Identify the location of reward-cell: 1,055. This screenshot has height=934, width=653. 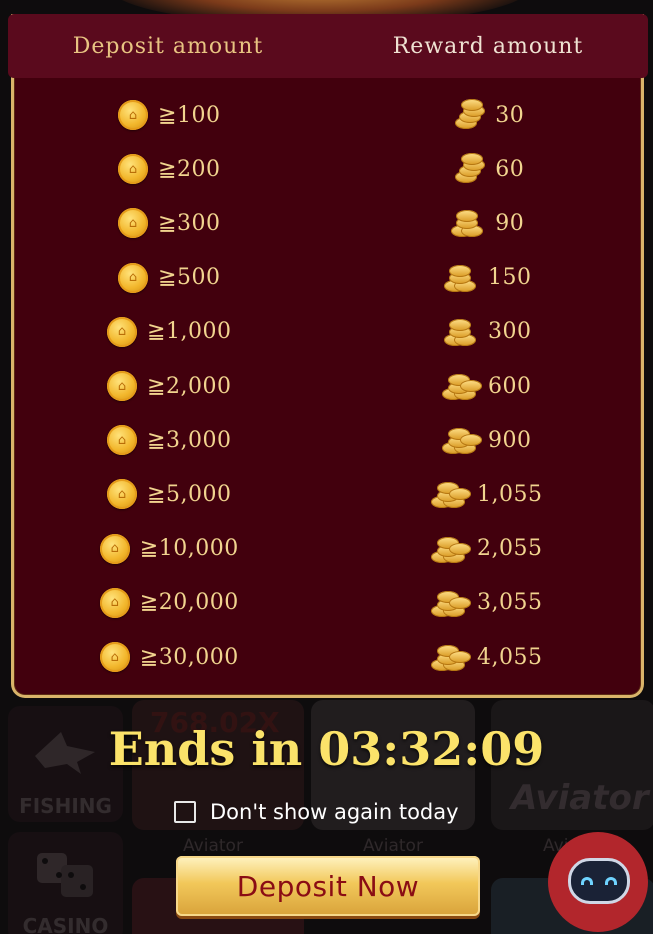
(486, 494).